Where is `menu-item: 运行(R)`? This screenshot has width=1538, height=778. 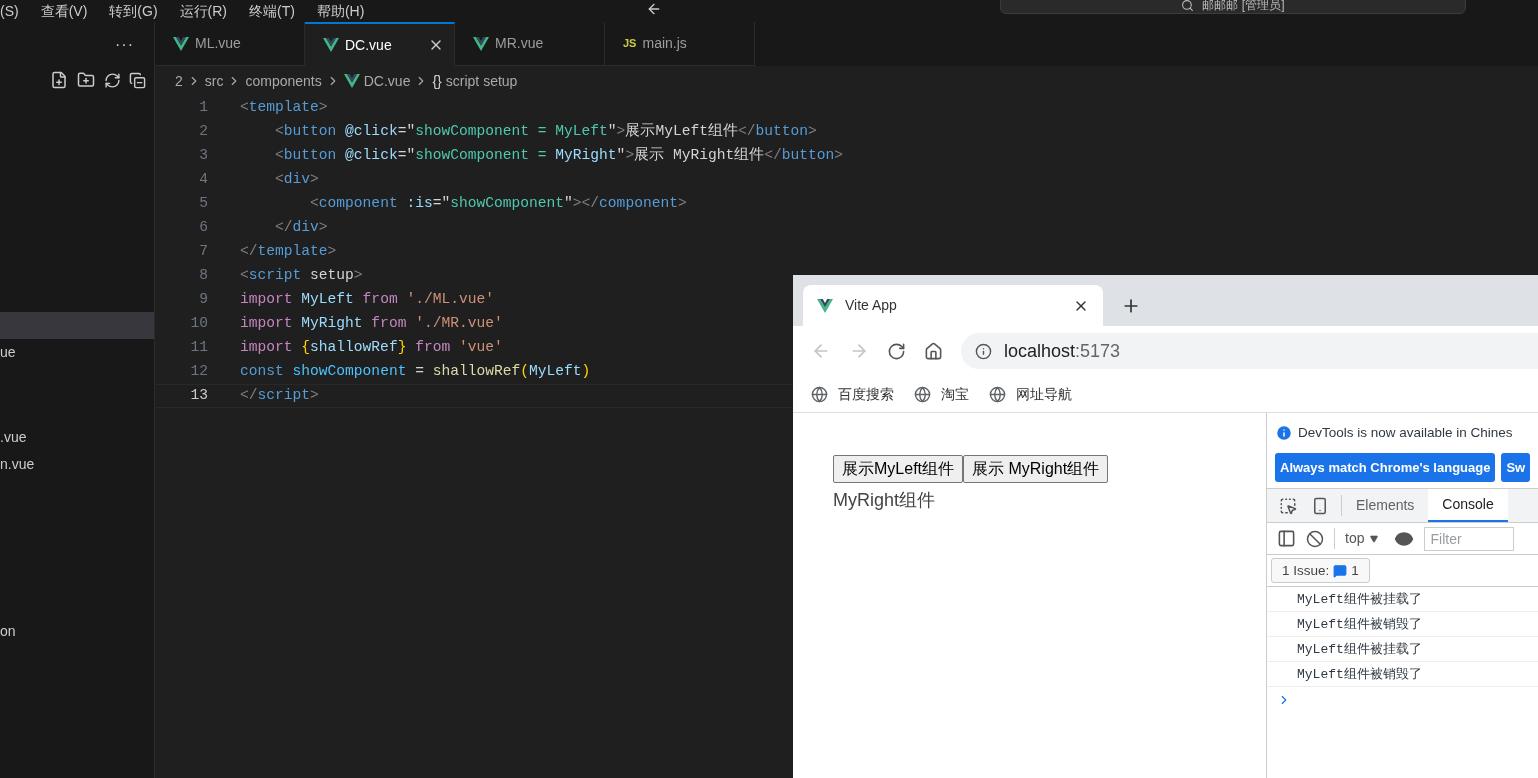
menu-item: 运行(R) is located at coordinates (203, 11).